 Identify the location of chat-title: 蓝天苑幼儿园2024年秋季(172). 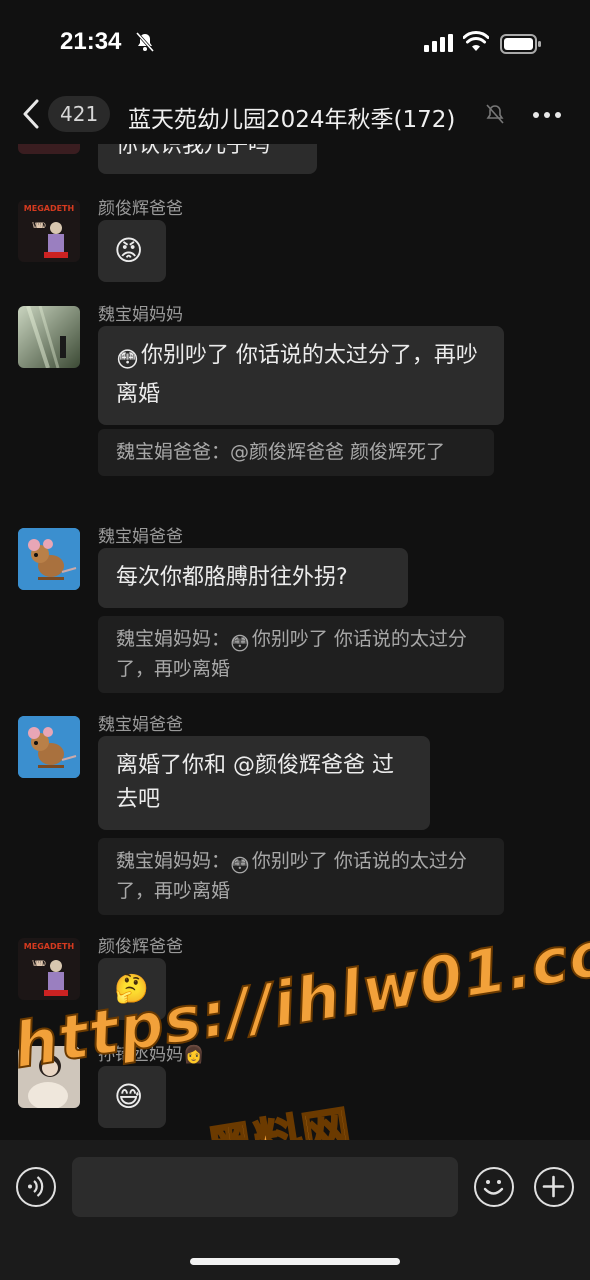
(303, 117).